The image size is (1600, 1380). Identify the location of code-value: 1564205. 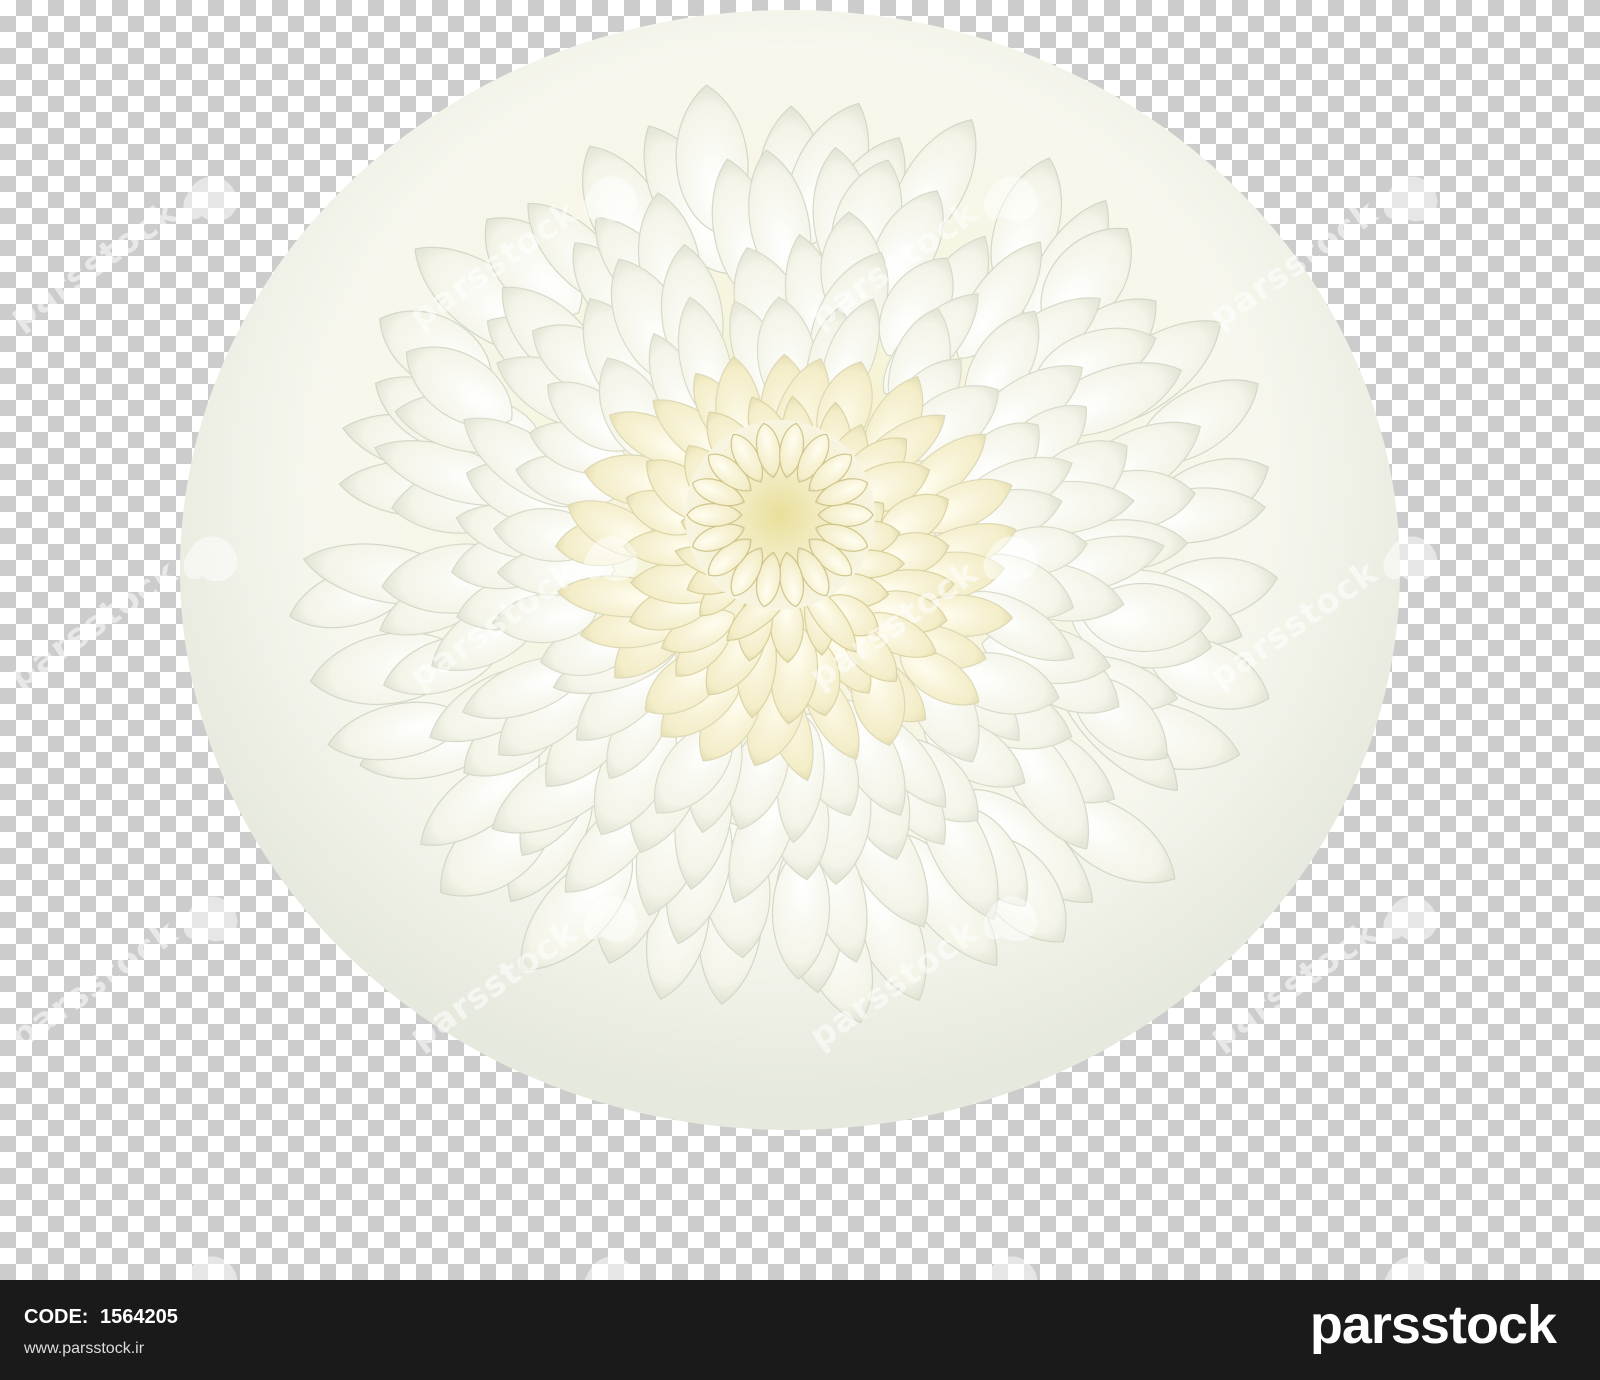
(139, 1317).